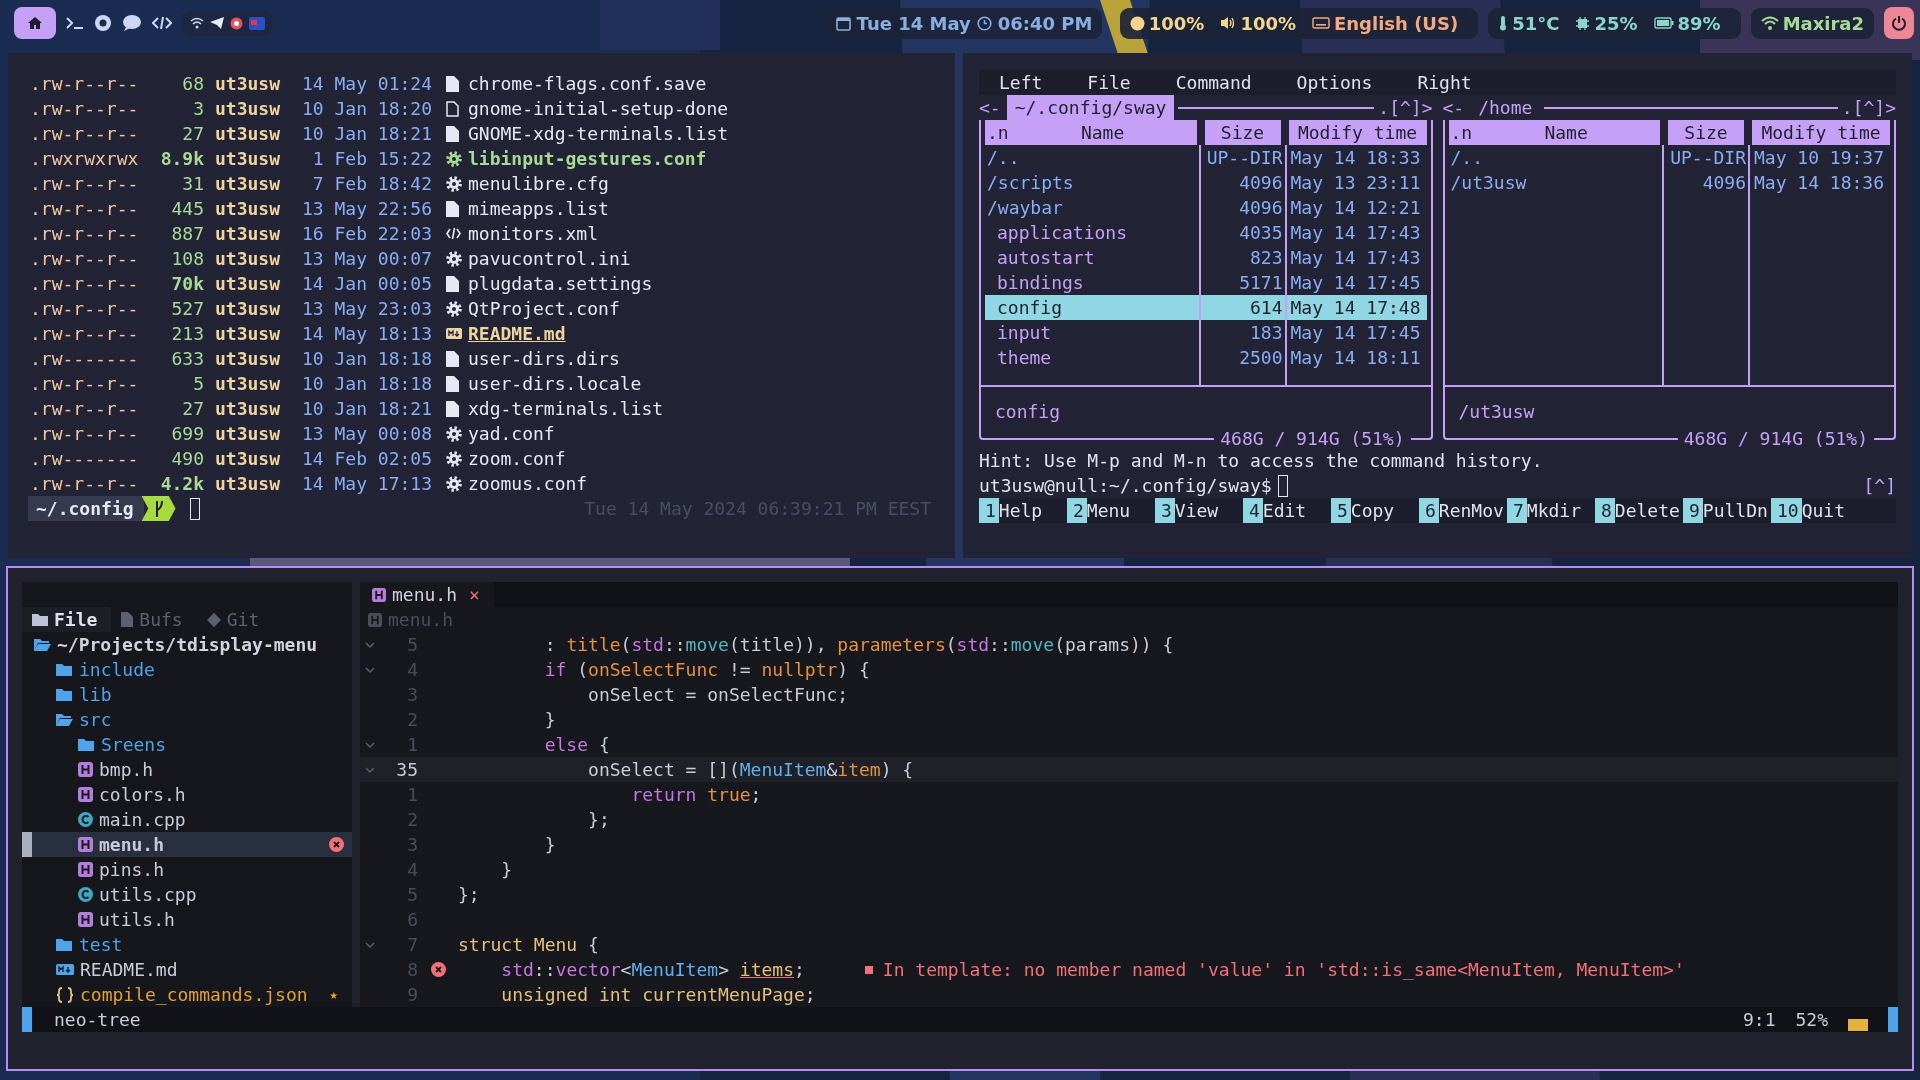 The width and height of the screenshot is (1920, 1080). What do you see at coordinates (217, 23) in the screenshot?
I see `paper-plane-icon` at bounding box center [217, 23].